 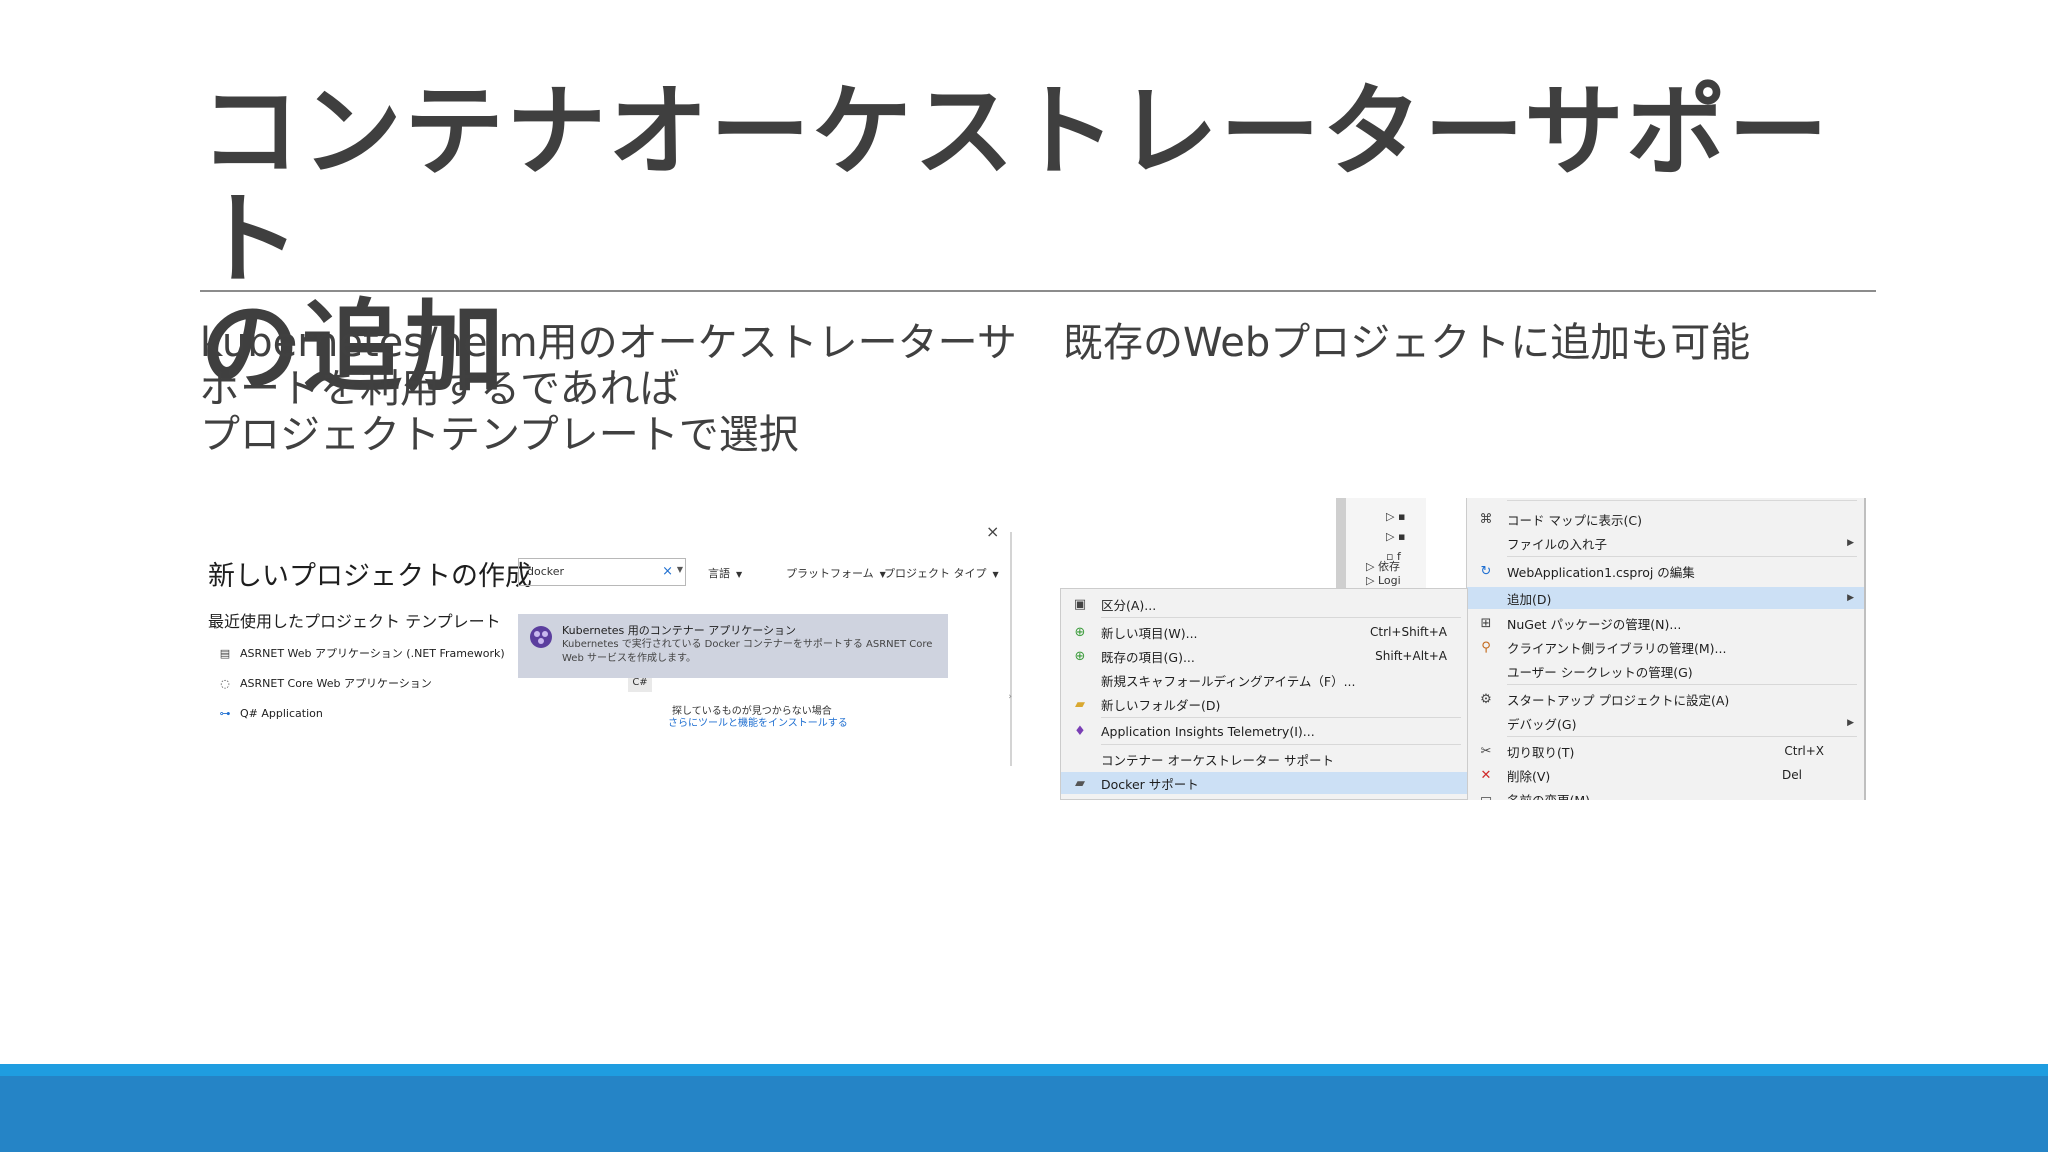 What do you see at coordinates (1080, 731) in the screenshot?
I see `lightbulb-icon: ♦` at bounding box center [1080, 731].